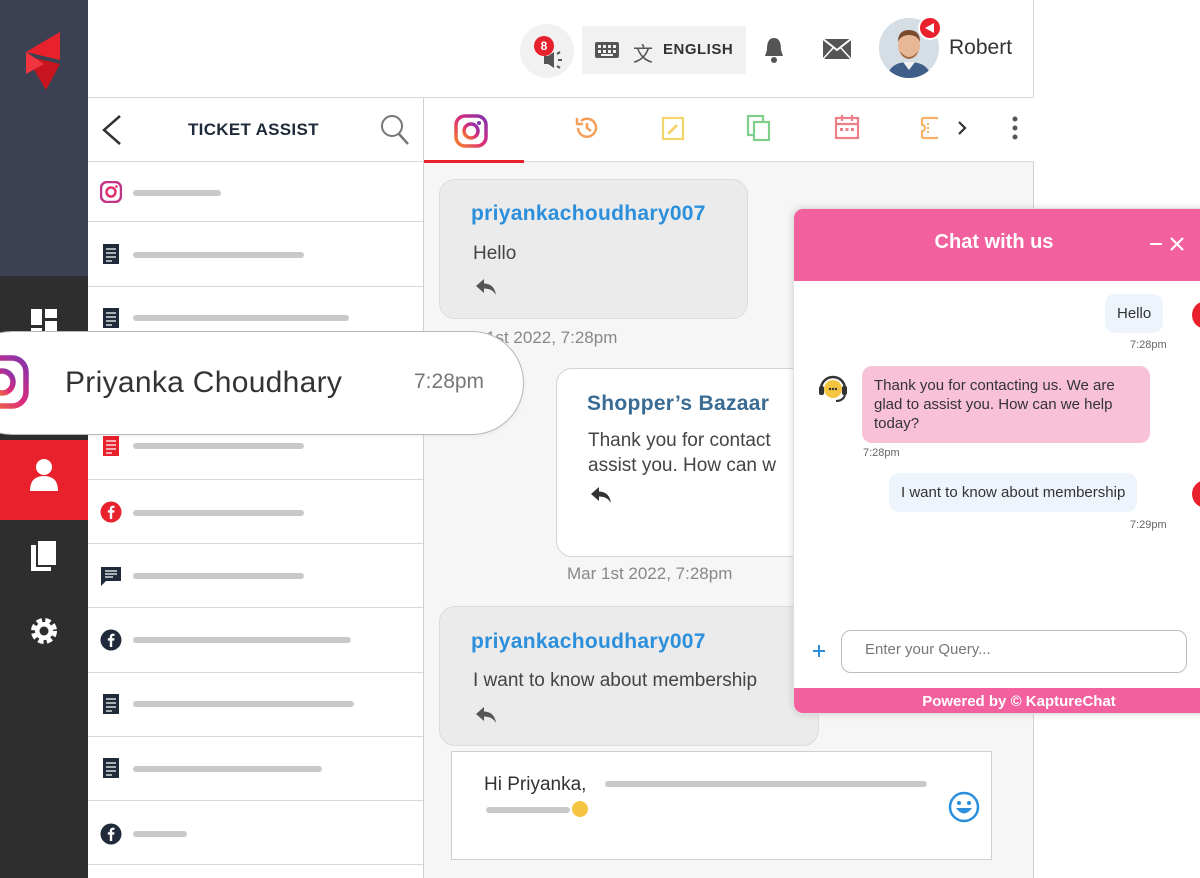 The image size is (1200, 878). I want to click on widget-header: Chat with us, so click(997, 245).